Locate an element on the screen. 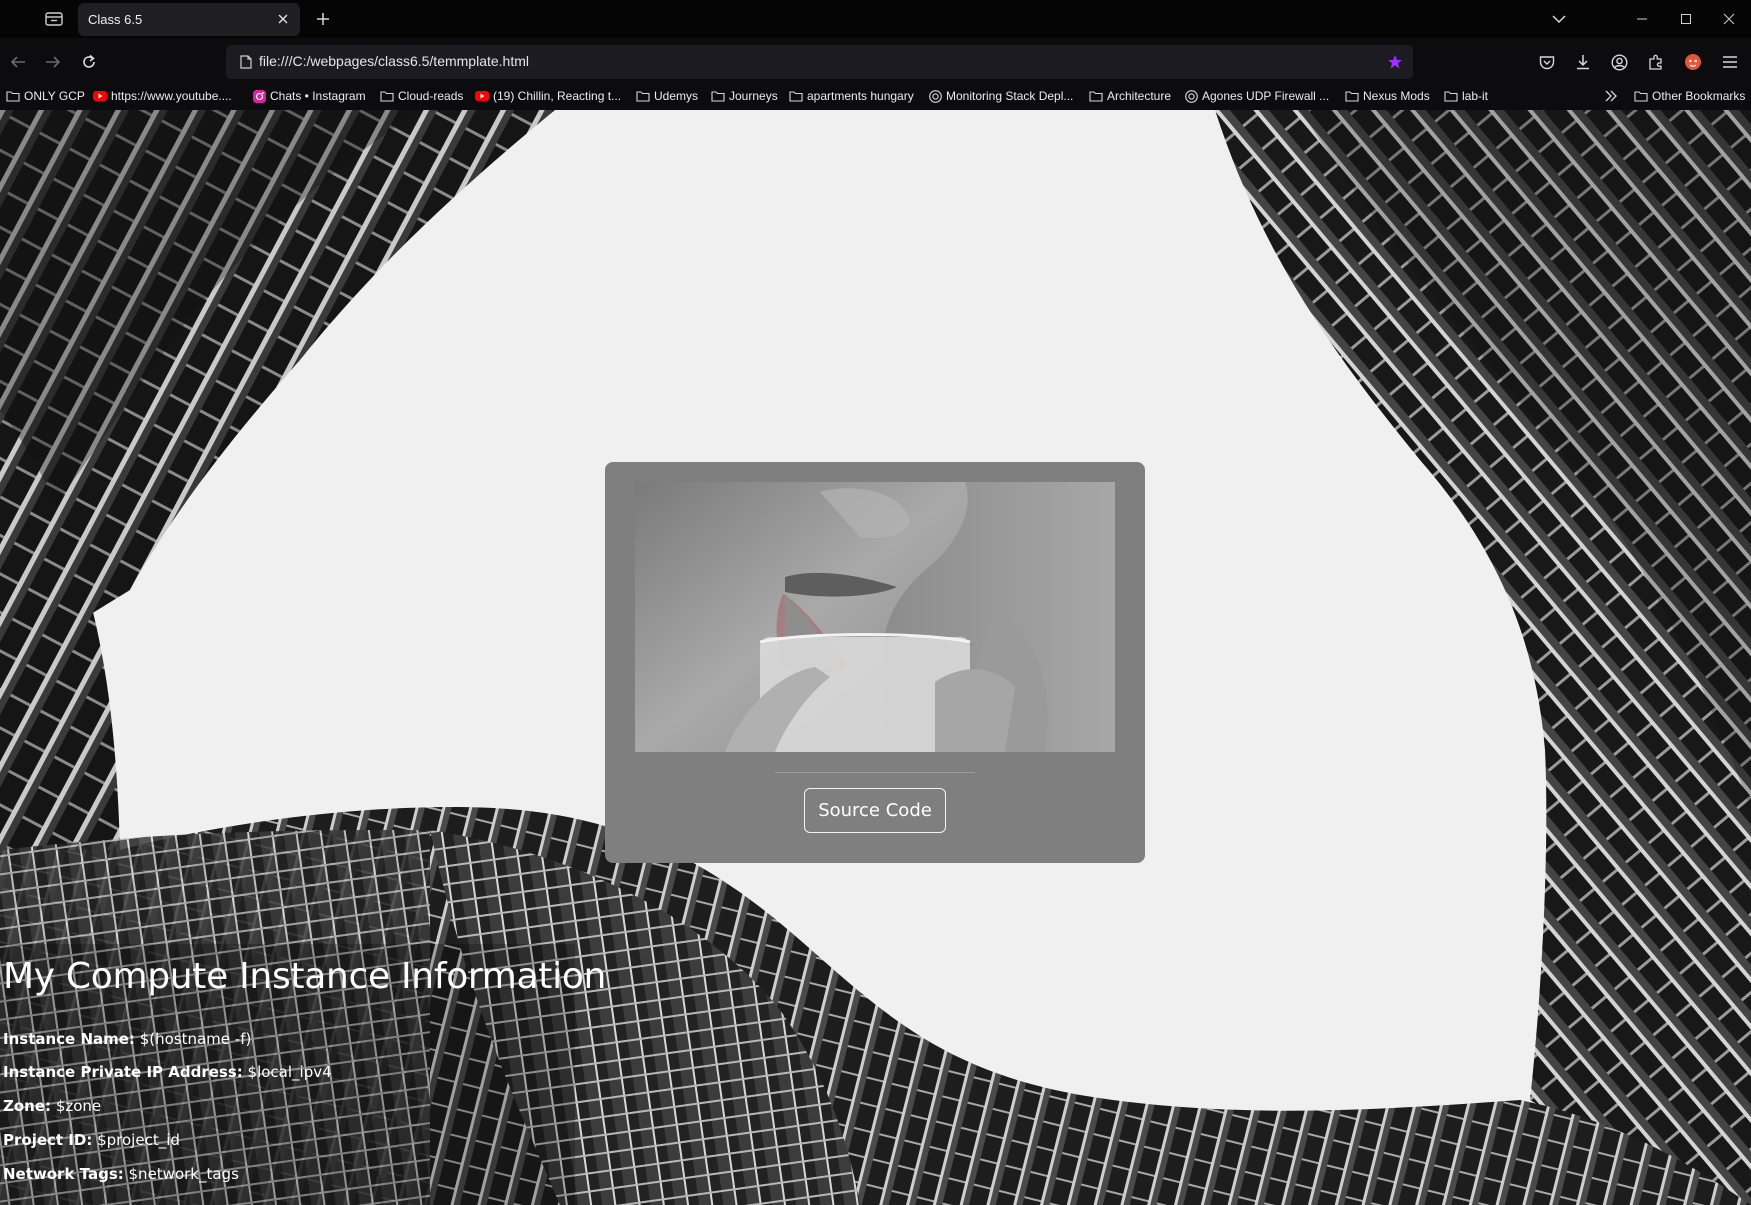 The image size is (1751, 1205). bookmark-label: ONLY GCP is located at coordinates (54, 96).